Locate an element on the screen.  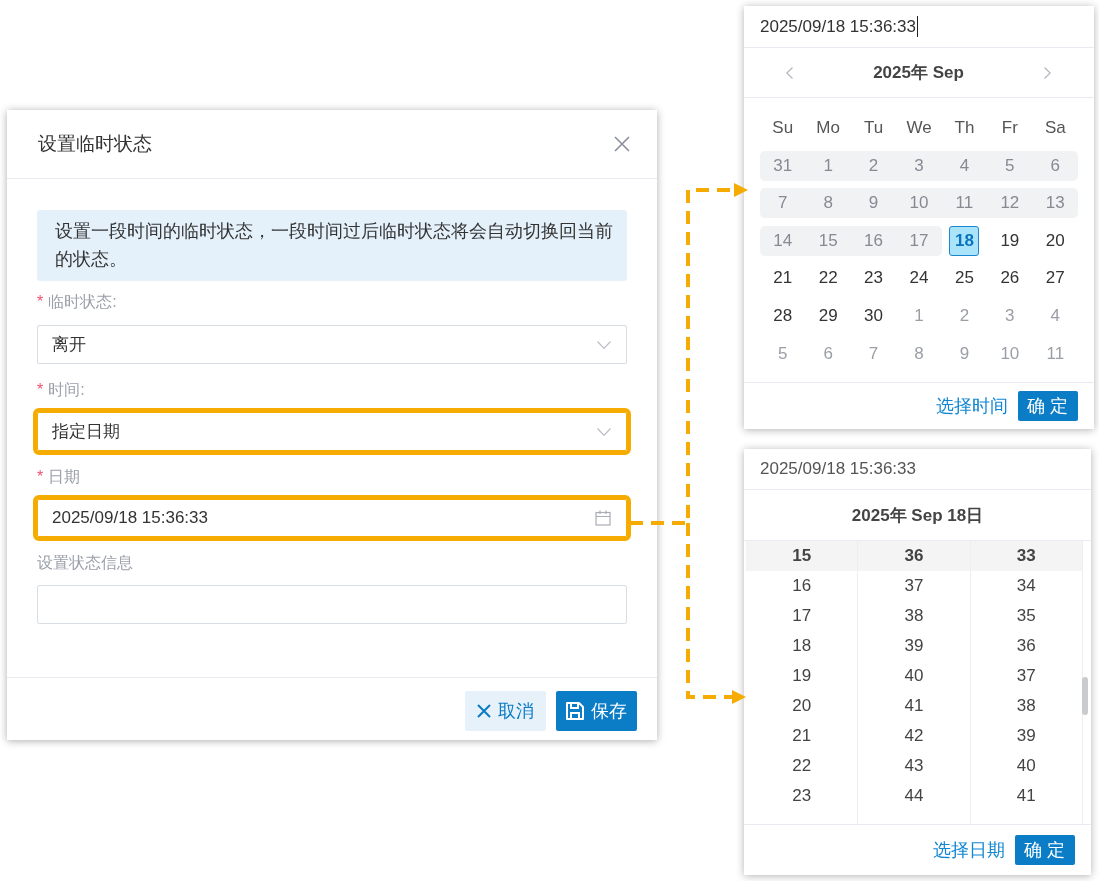
time-option: 19 is located at coordinates (802, 676).